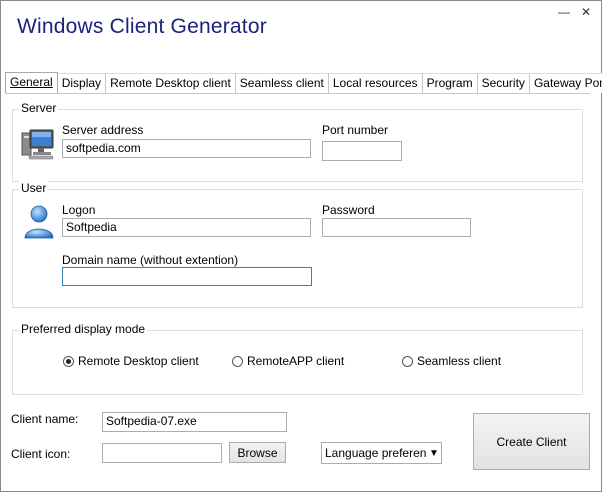 This screenshot has width=602, height=492. Describe the element at coordinates (150, 260) in the screenshot. I see `domain-name-label: Domain name (without extention)` at that location.